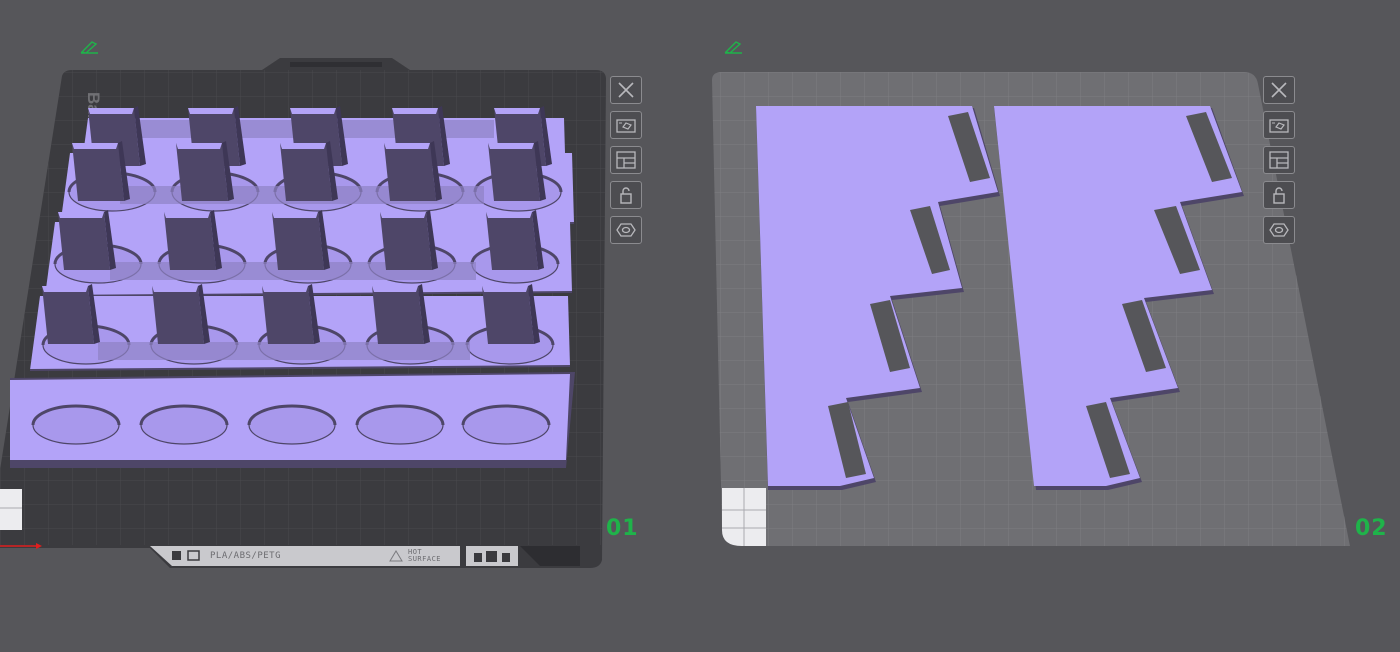 The width and height of the screenshot is (1400, 652). I want to click on model-rail, so click(284, 351).